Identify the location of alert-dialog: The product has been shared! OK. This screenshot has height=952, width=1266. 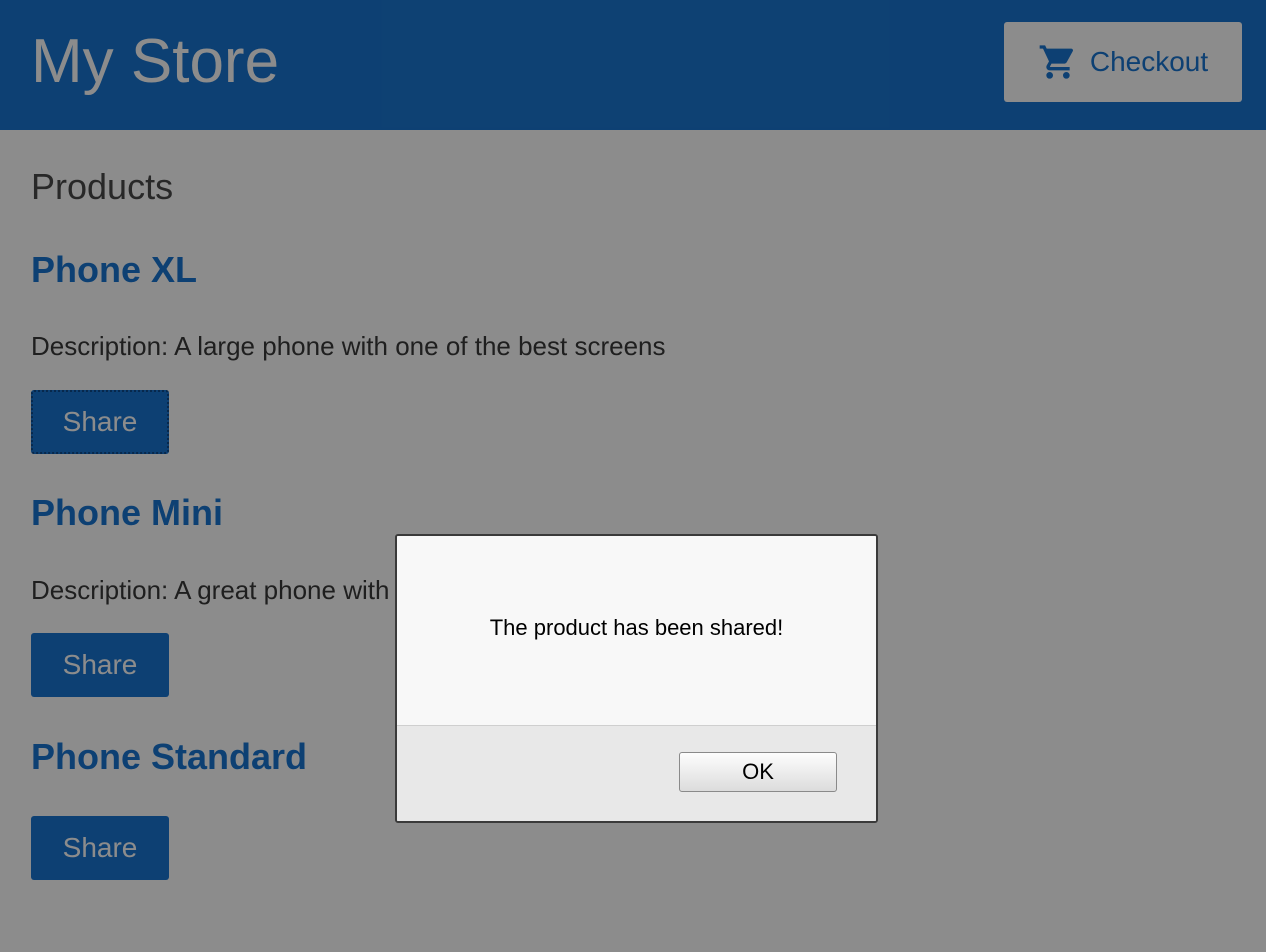
(636, 678).